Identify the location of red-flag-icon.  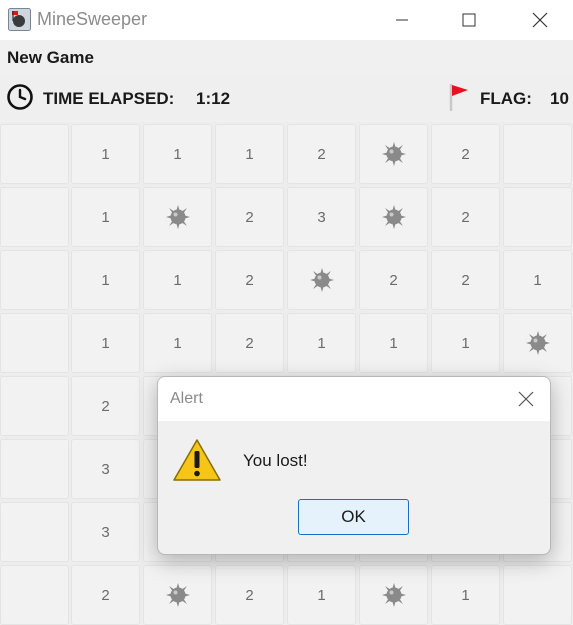
(458, 97).